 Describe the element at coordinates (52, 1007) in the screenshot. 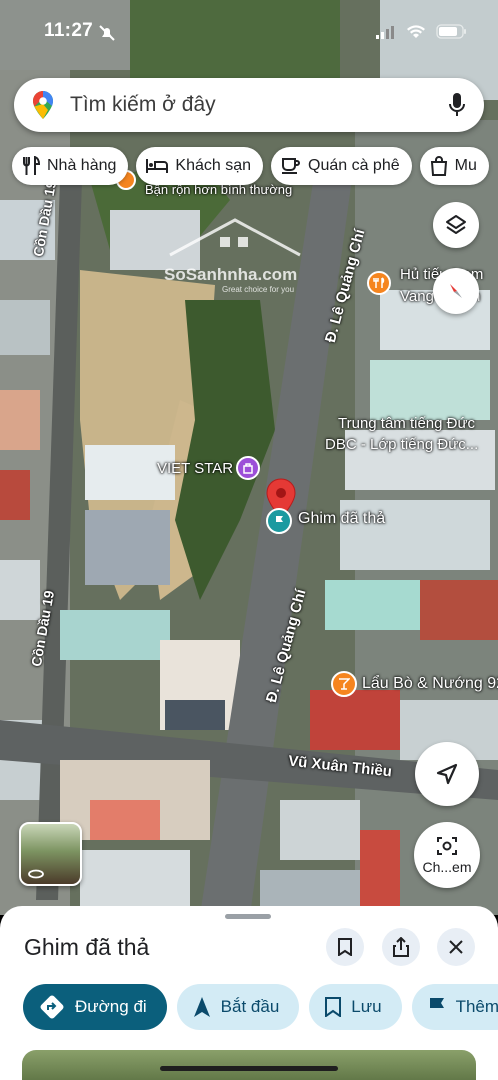

I see `directions-icon` at that location.